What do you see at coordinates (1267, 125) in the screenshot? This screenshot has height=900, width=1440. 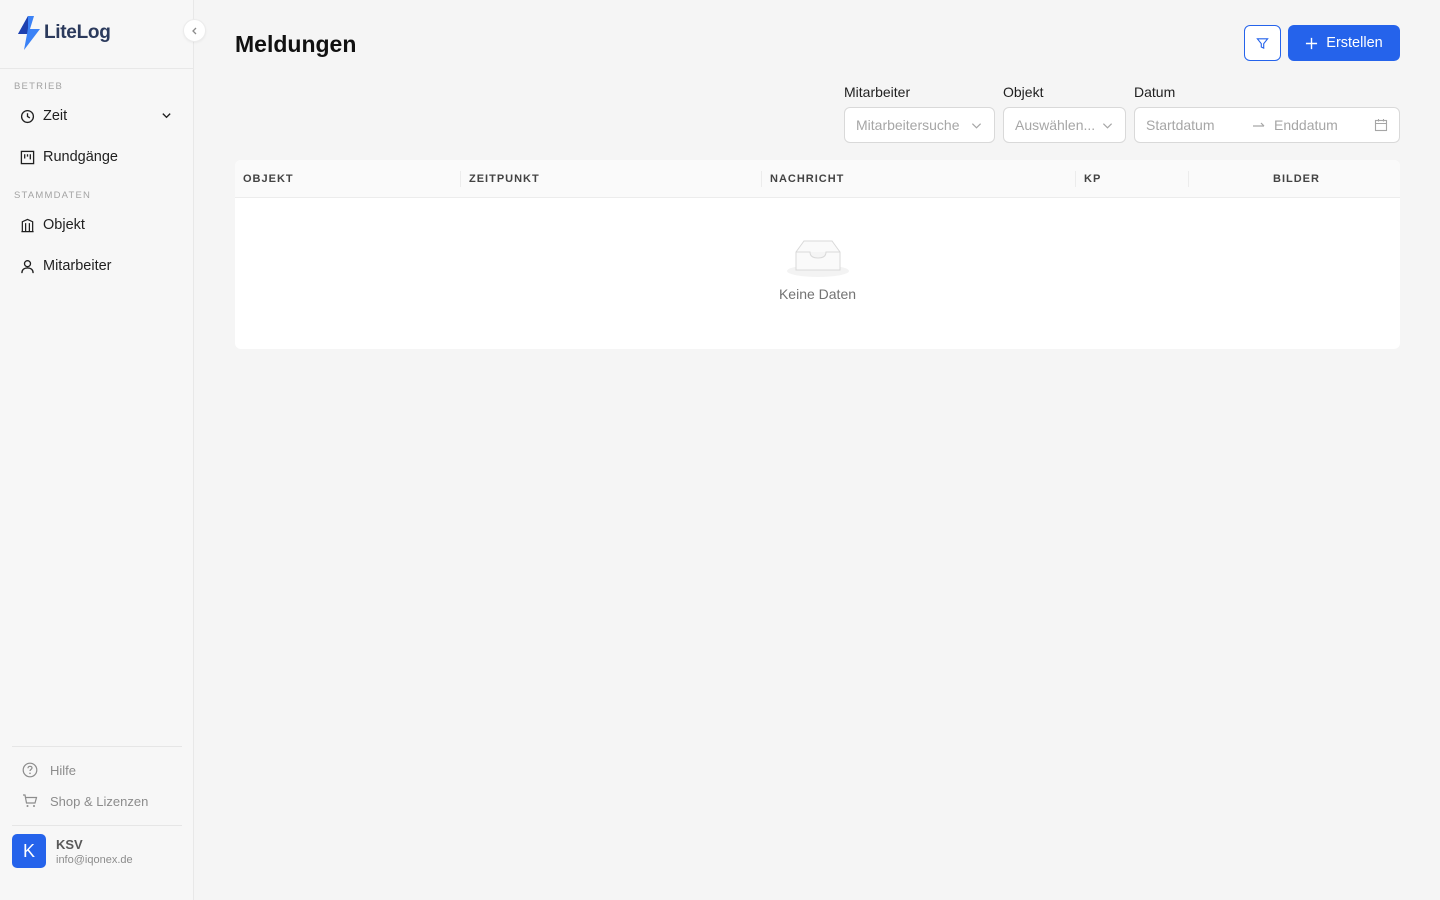 I see `date-range-picker: Startdatum Enddatum` at bounding box center [1267, 125].